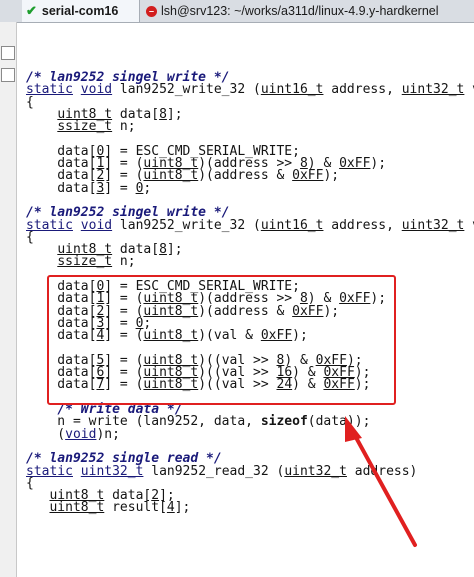 Image resolution: width=474 pixels, height=577 pixels. Describe the element at coordinates (353, 429) in the screenshot. I see `arrow-head` at that location.